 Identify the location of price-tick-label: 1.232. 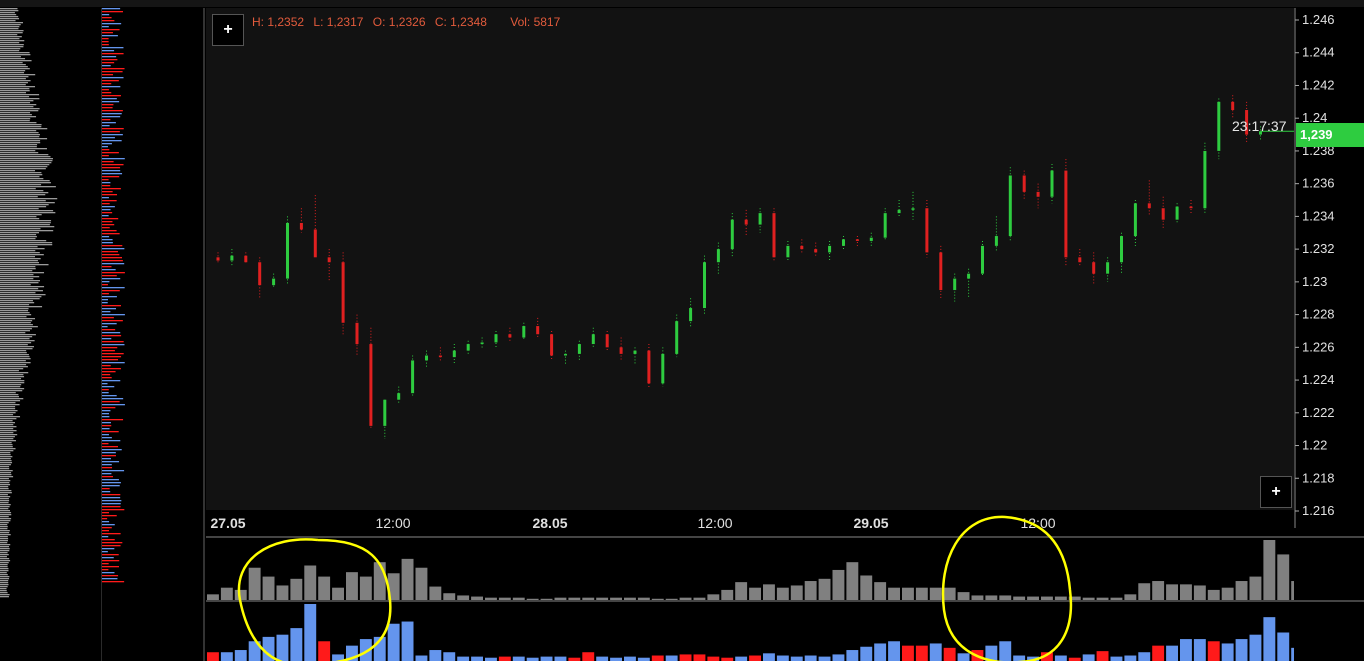
(1318, 248).